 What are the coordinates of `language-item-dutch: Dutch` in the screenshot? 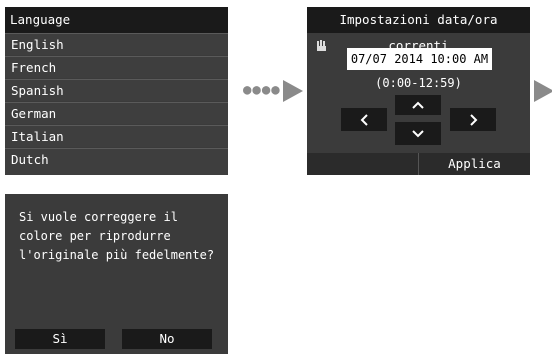 It's located at (116, 161).